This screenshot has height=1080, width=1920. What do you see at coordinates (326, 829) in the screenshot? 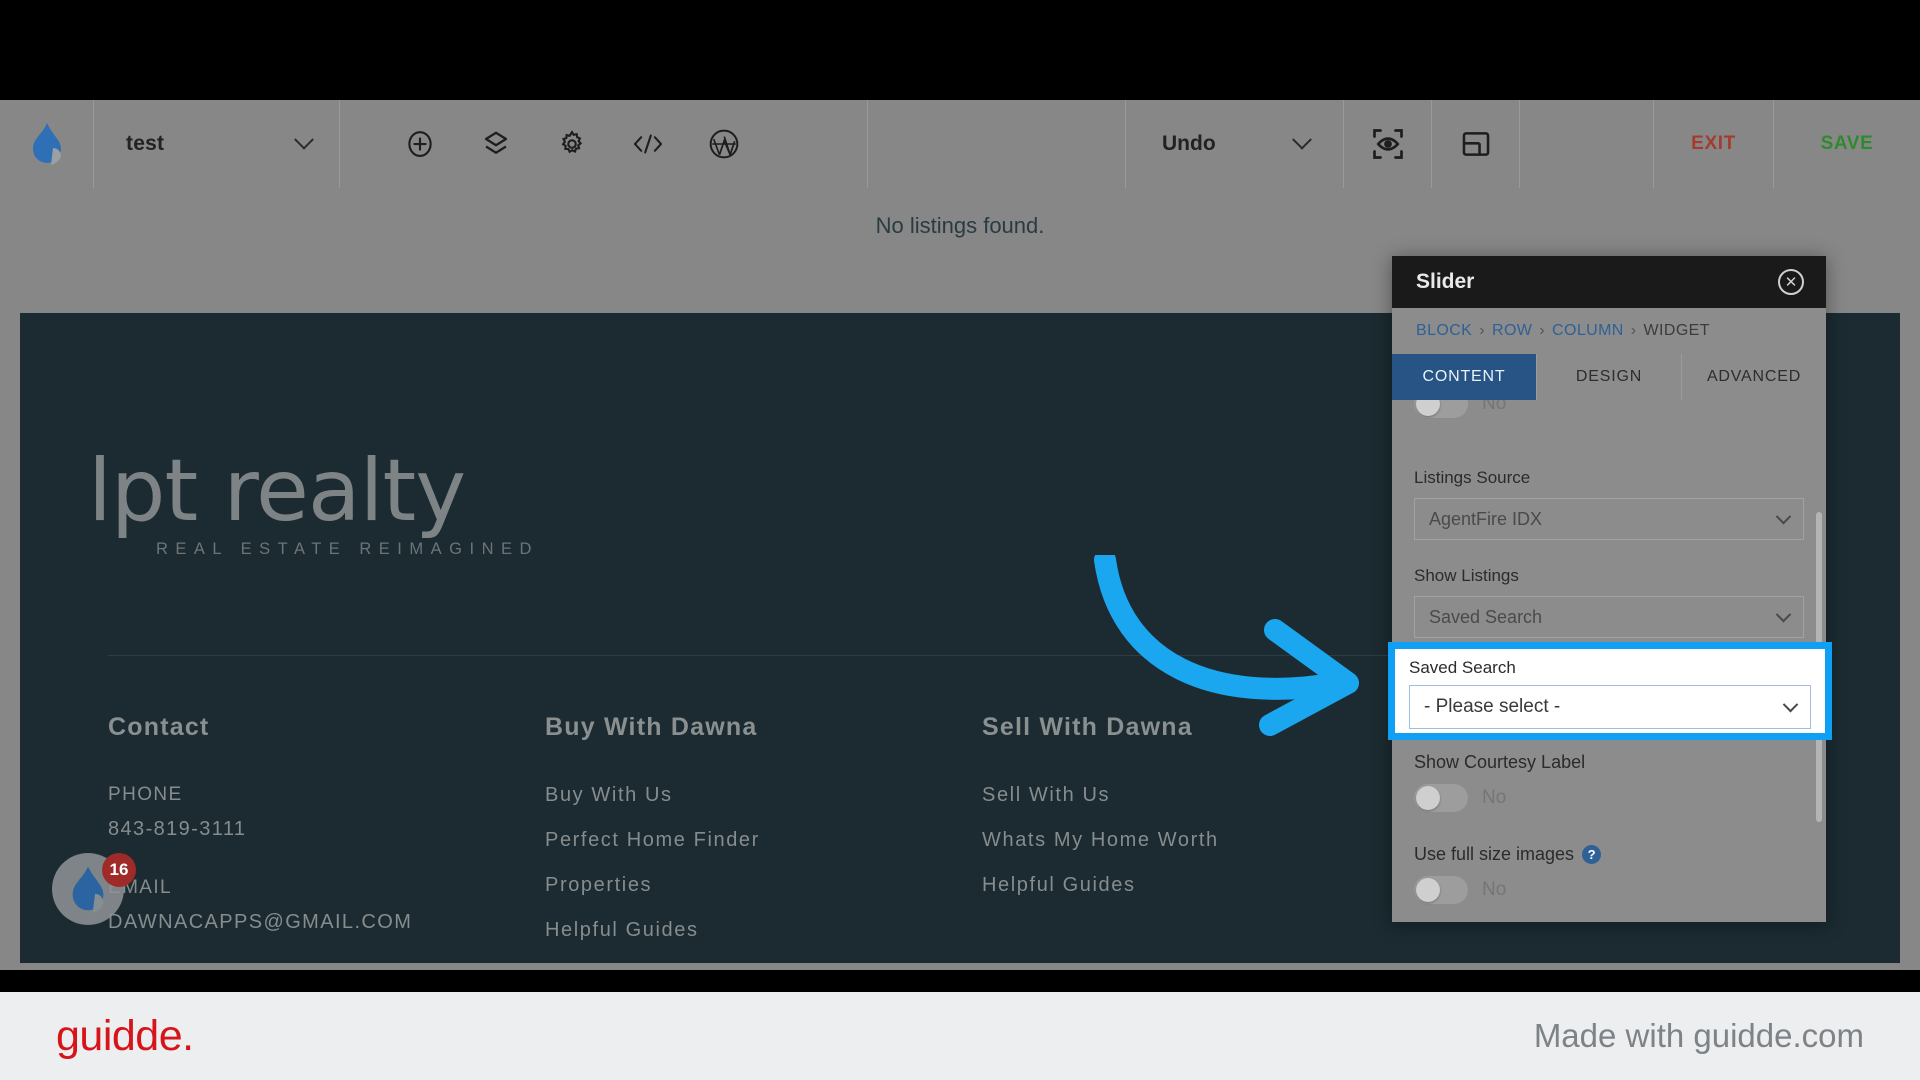
I see `phone-value: 843-819-3111` at bounding box center [326, 829].